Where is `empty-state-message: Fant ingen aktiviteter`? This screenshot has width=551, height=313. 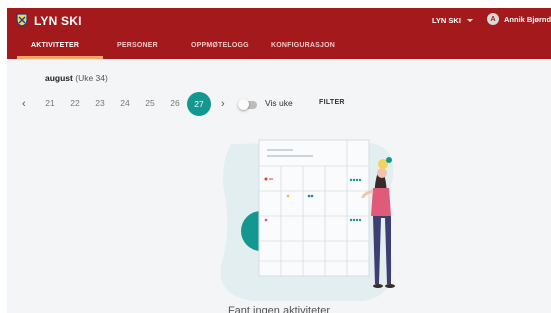 empty-state-message: Fant ingen aktiviteter is located at coordinates (279, 309).